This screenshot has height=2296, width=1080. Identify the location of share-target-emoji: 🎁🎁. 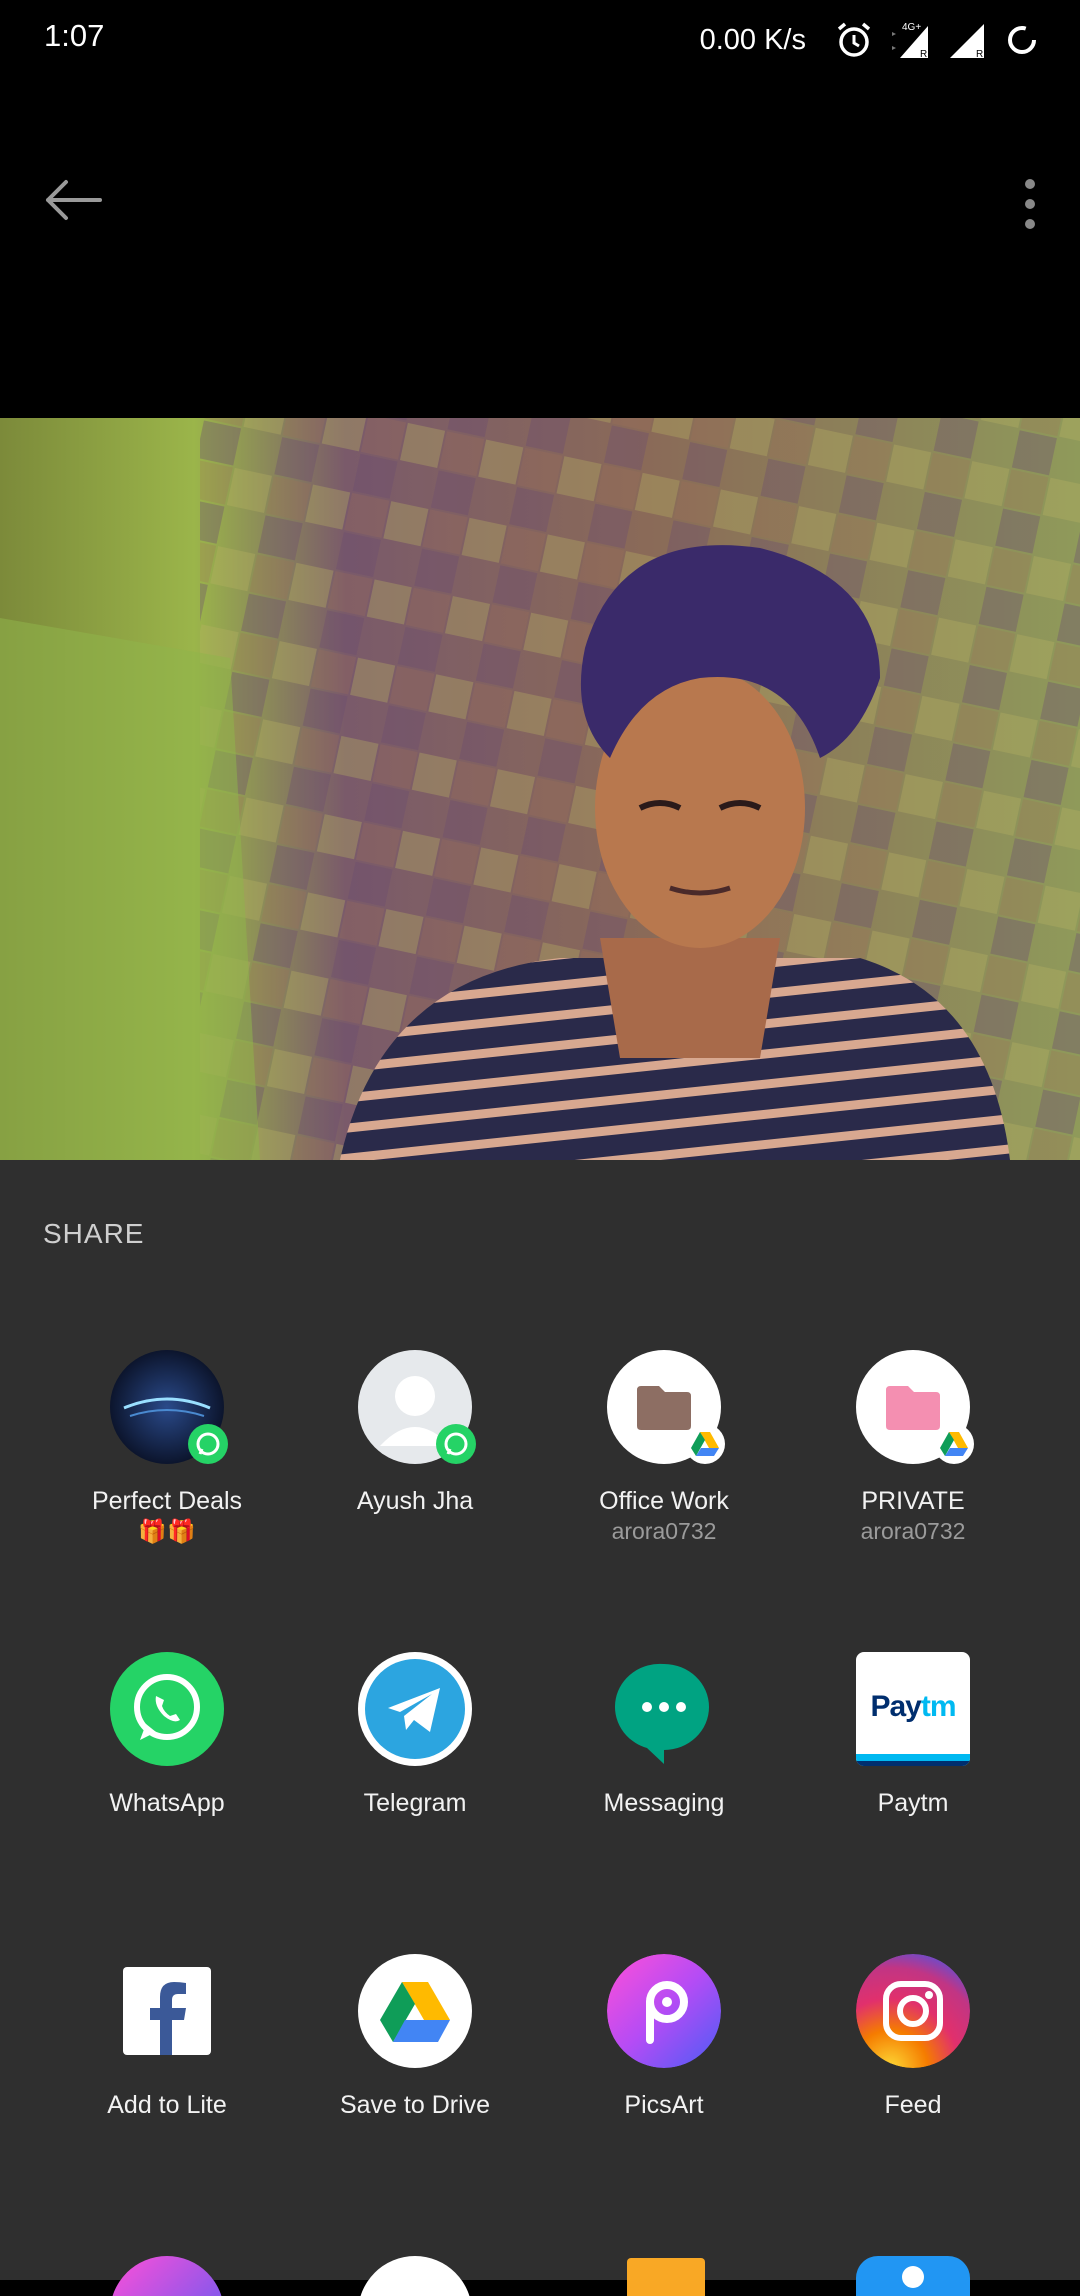
(167, 1531).